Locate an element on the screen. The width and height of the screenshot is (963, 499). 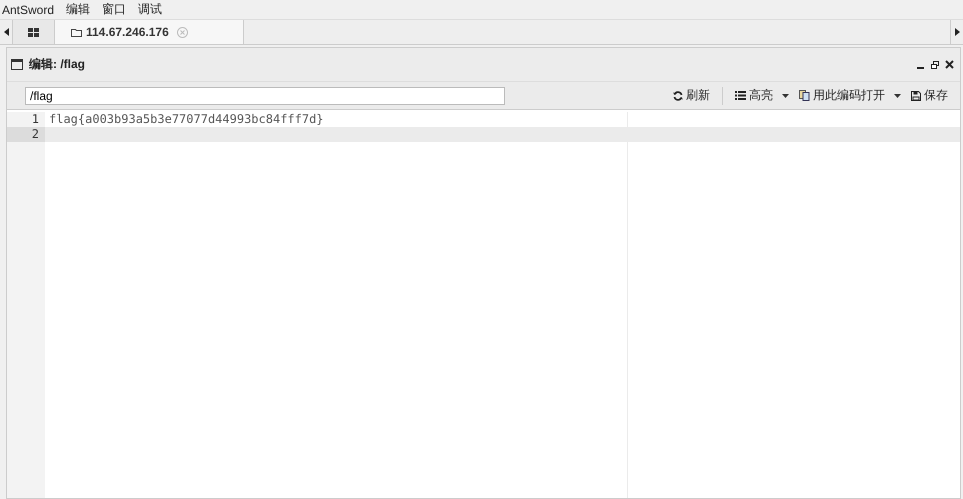
host-tab: 114.67.246.176 is located at coordinates (149, 32).